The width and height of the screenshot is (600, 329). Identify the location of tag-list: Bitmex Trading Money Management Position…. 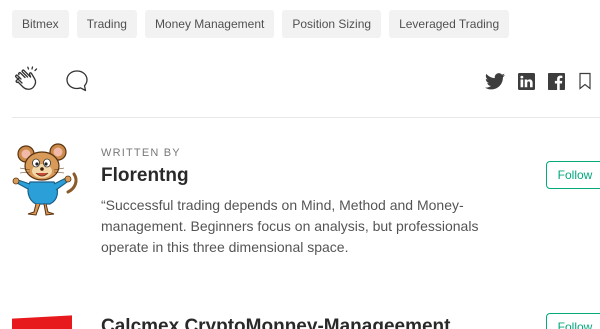
(261, 24).